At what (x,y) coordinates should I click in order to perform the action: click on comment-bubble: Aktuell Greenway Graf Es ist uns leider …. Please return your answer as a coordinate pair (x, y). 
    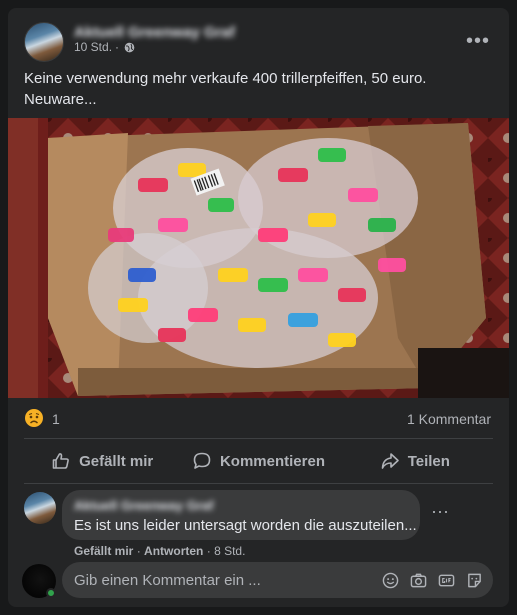
    Looking at the image, I should click on (241, 515).